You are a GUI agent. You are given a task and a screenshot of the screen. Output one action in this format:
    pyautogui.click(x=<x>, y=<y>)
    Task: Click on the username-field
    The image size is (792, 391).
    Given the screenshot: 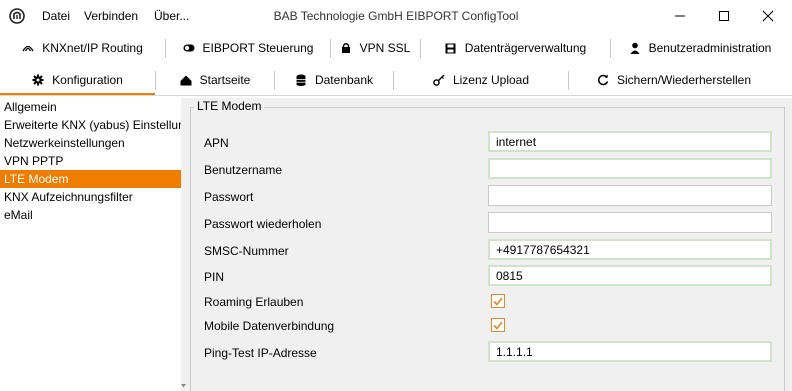 What is the action you would take?
    pyautogui.click(x=630, y=168)
    